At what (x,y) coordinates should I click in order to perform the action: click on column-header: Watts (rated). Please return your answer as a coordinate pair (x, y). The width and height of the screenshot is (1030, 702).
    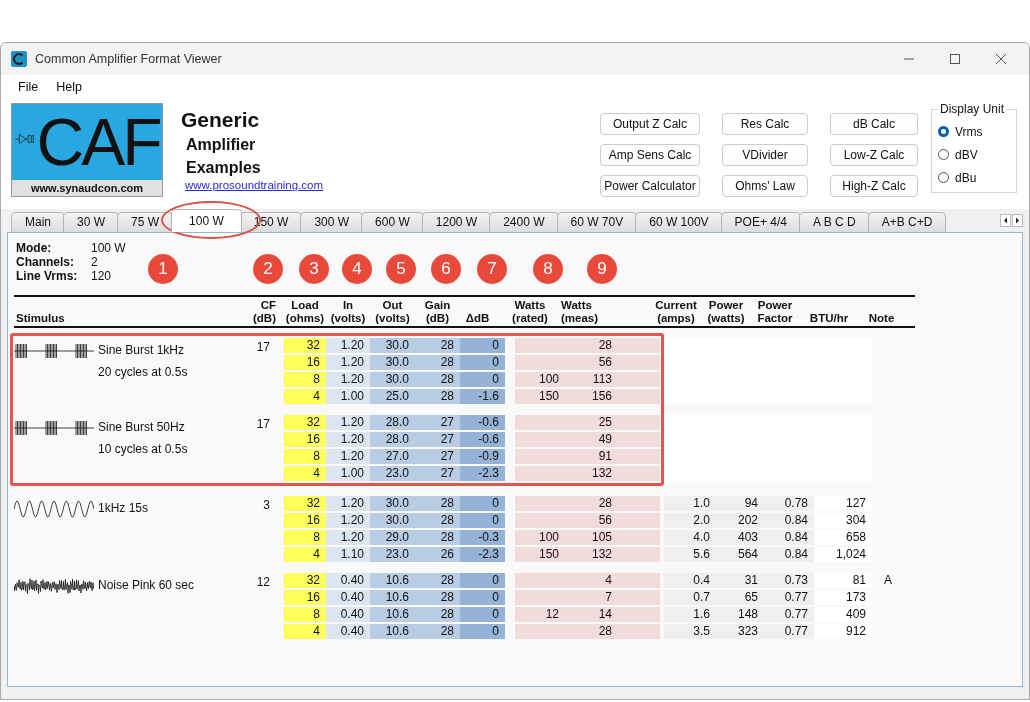
    Looking at the image, I should click on (530, 312).